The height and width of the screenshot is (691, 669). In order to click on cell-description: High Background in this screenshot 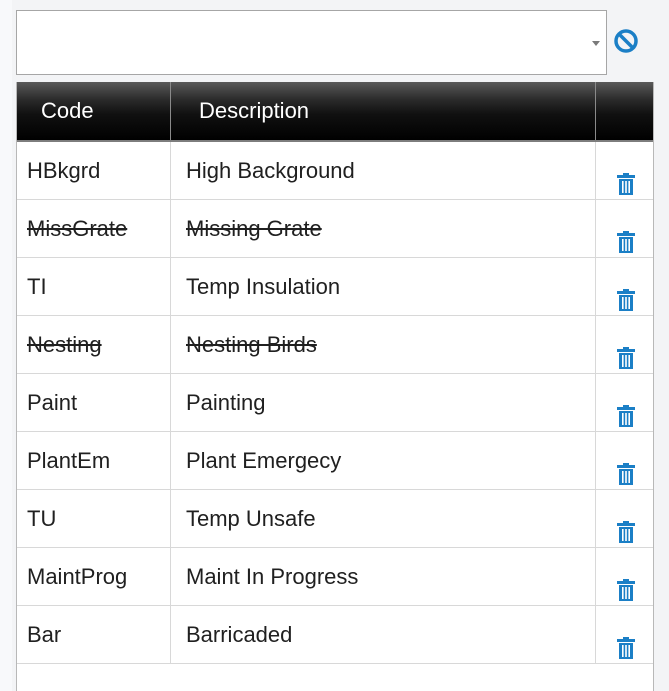, I will do `click(383, 170)`.